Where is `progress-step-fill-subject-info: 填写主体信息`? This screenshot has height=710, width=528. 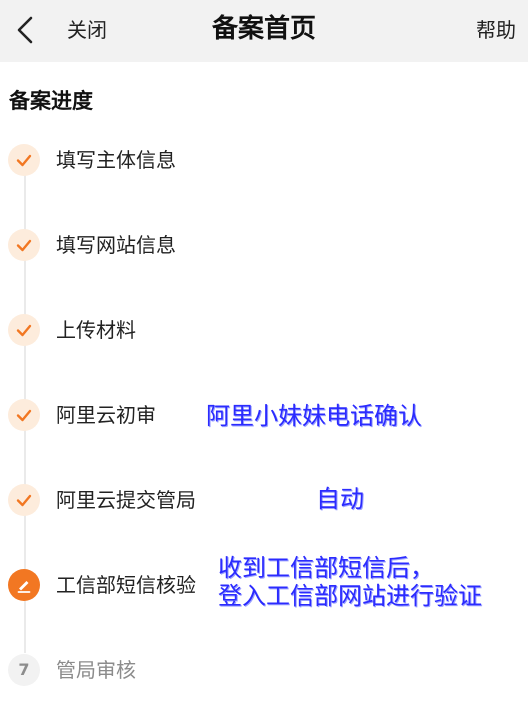 progress-step-fill-subject-info: 填写主体信息 is located at coordinates (258, 160).